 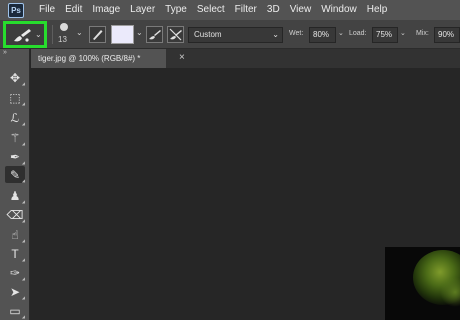 I want to click on mix-label: Mix:, so click(x=422, y=33).